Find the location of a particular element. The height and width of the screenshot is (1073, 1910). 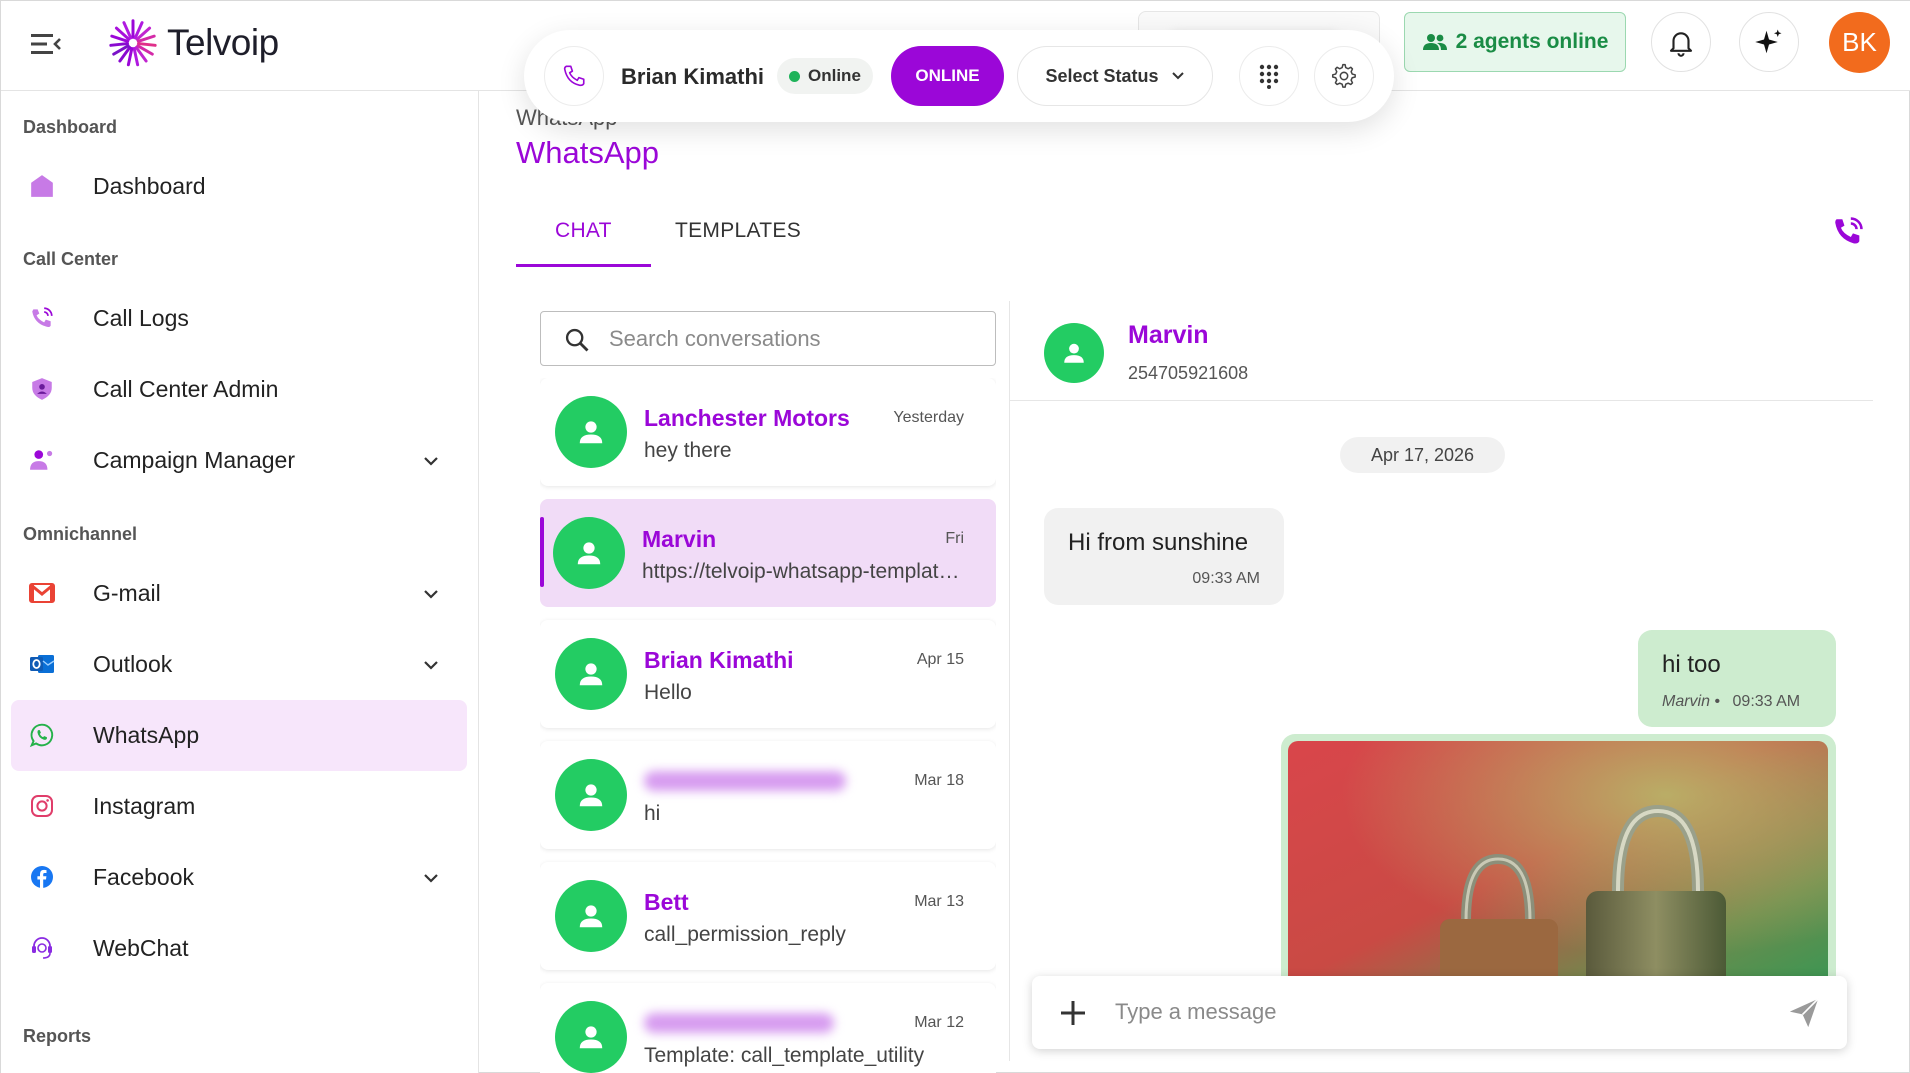

conversation-item: Brian Kimathi Apr 15 Hello is located at coordinates (768, 674).